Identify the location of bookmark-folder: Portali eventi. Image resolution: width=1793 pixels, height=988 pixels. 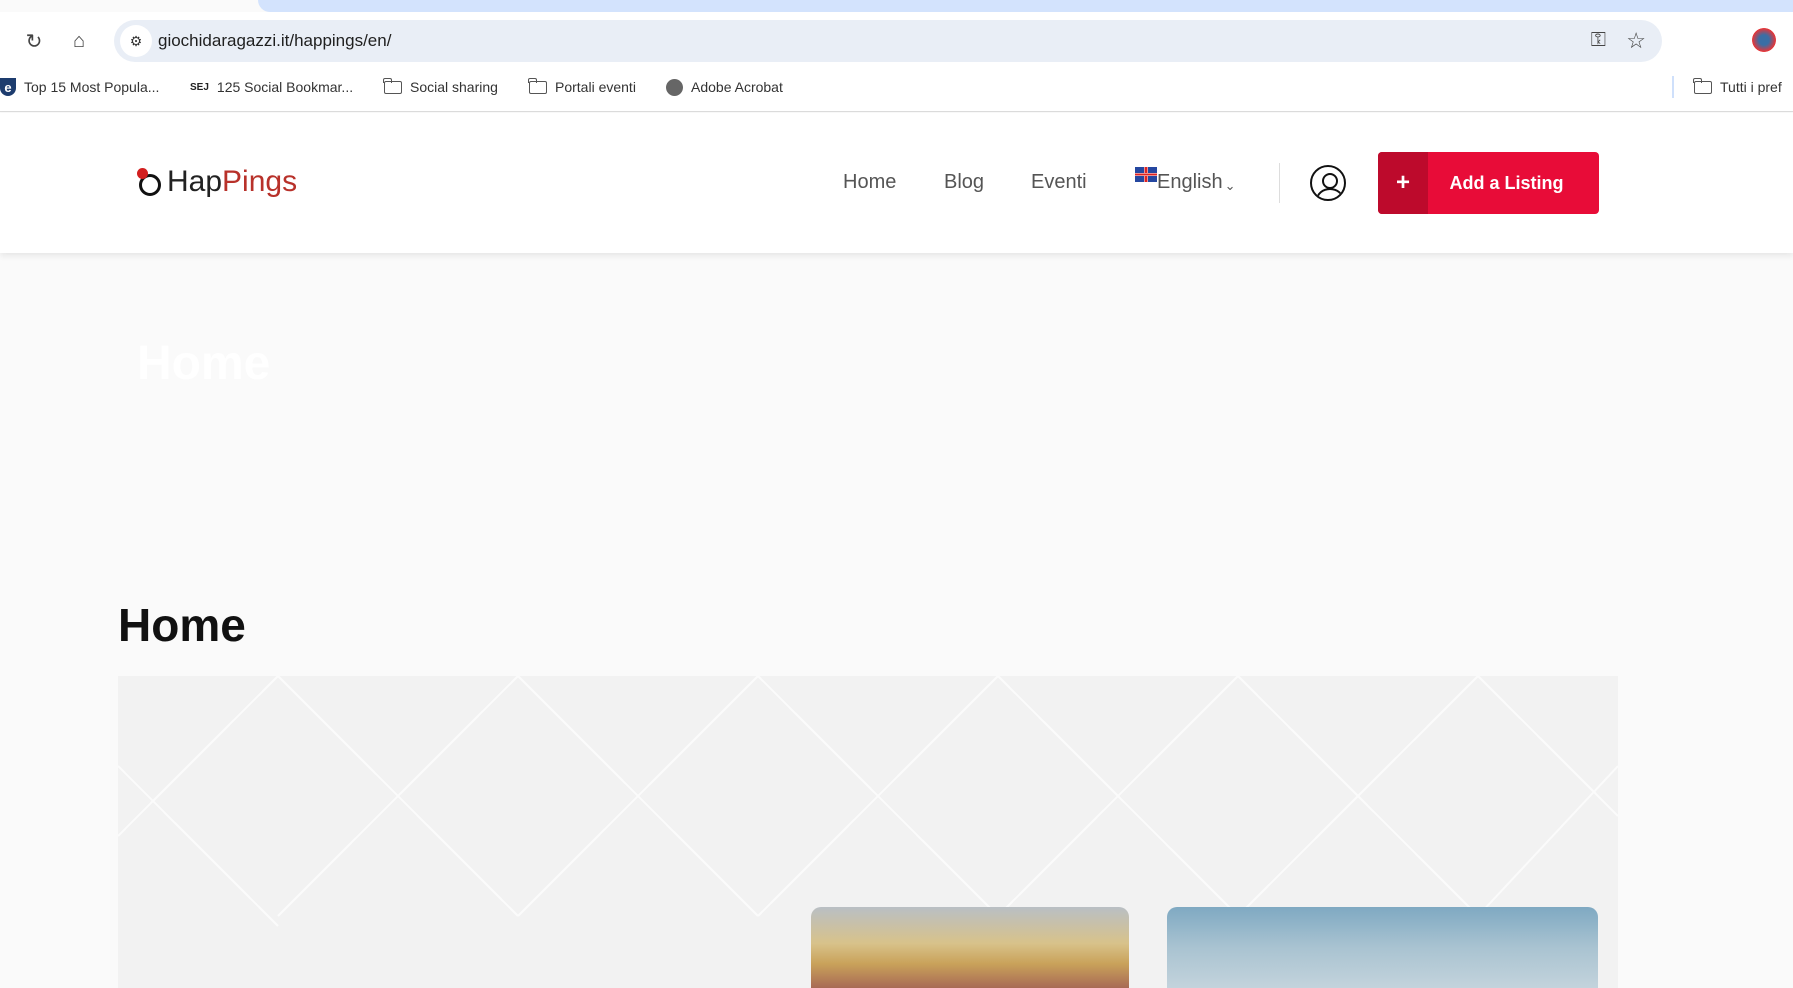
(582, 87).